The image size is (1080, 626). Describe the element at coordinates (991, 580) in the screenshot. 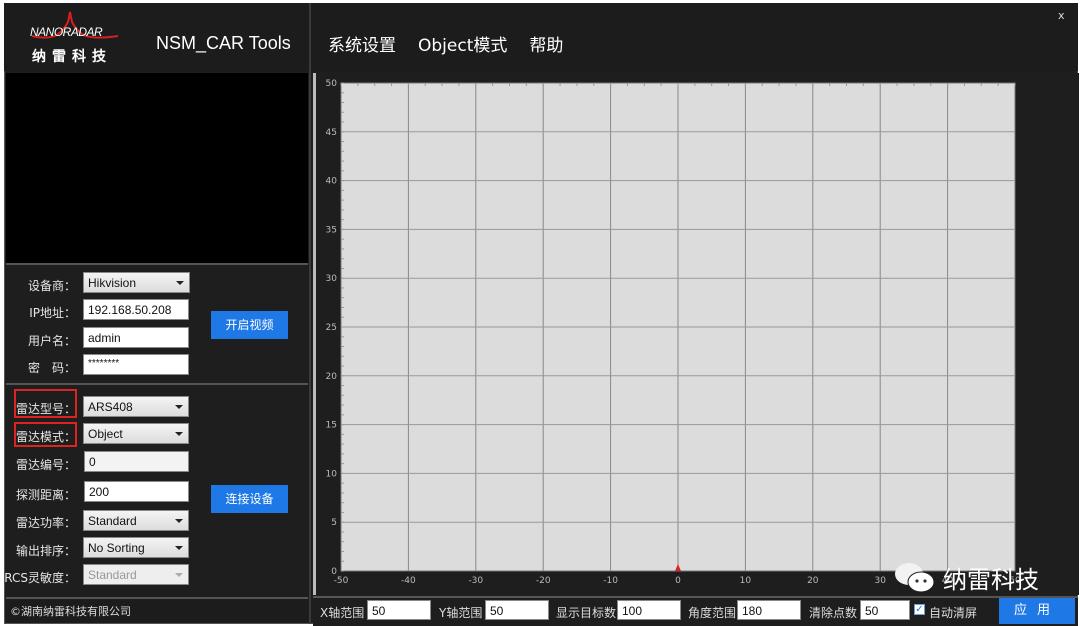

I see `watermark-text: 纳雷科技` at that location.